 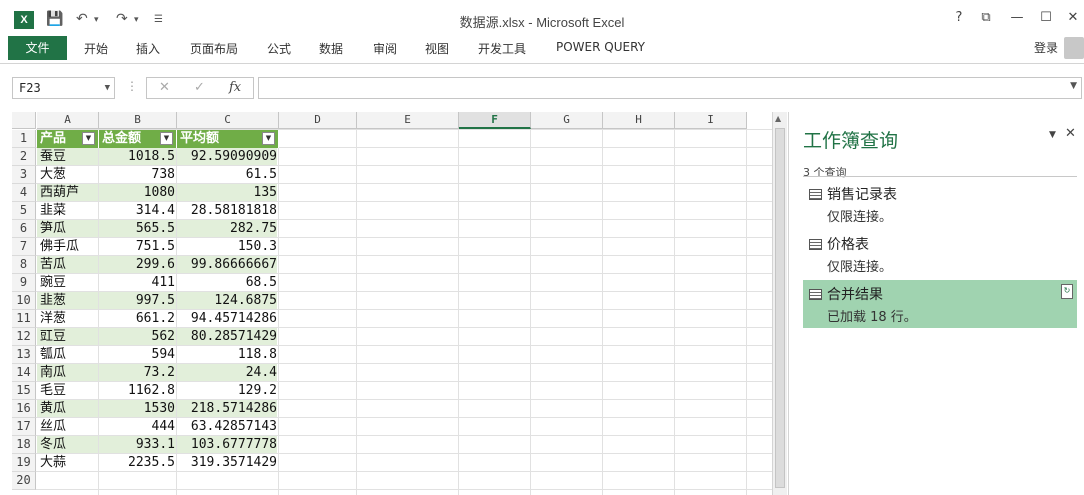 I want to click on help-button: ?, so click(x=959, y=17).